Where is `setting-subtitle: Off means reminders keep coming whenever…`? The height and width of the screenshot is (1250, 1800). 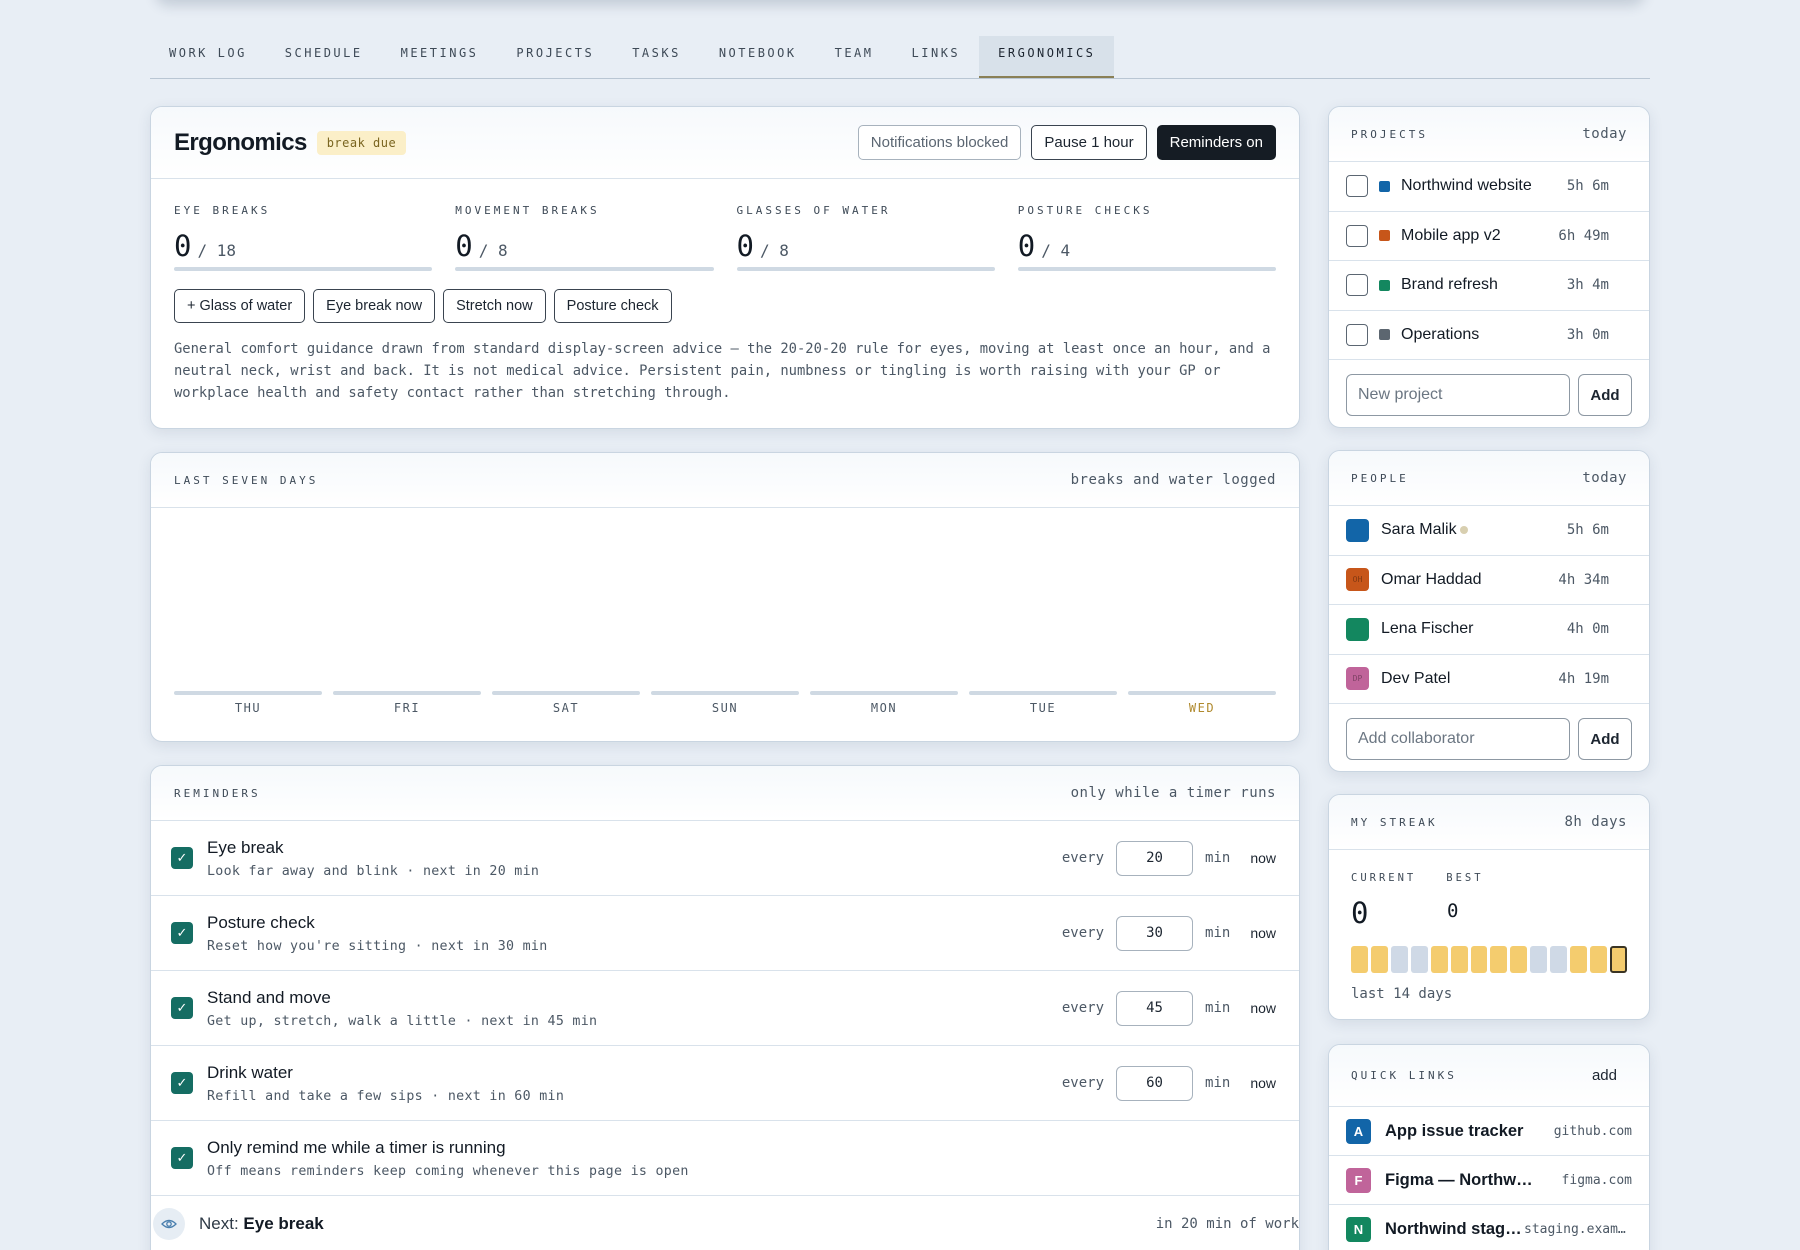
setting-subtitle: Off means reminders keep coming whenever… is located at coordinates (448, 1171).